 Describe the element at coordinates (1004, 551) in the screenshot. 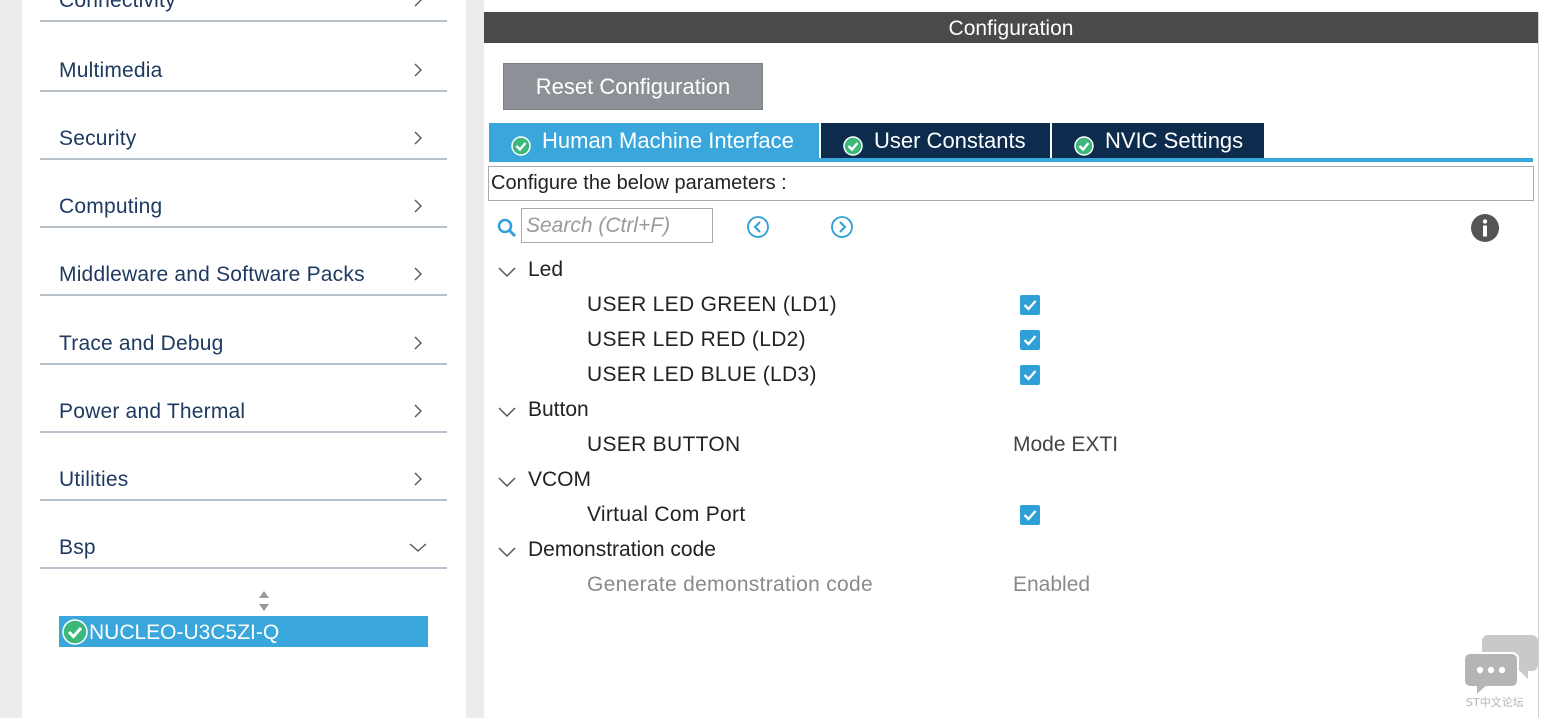

I see `group-demonstration-code: Demonstration code` at that location.